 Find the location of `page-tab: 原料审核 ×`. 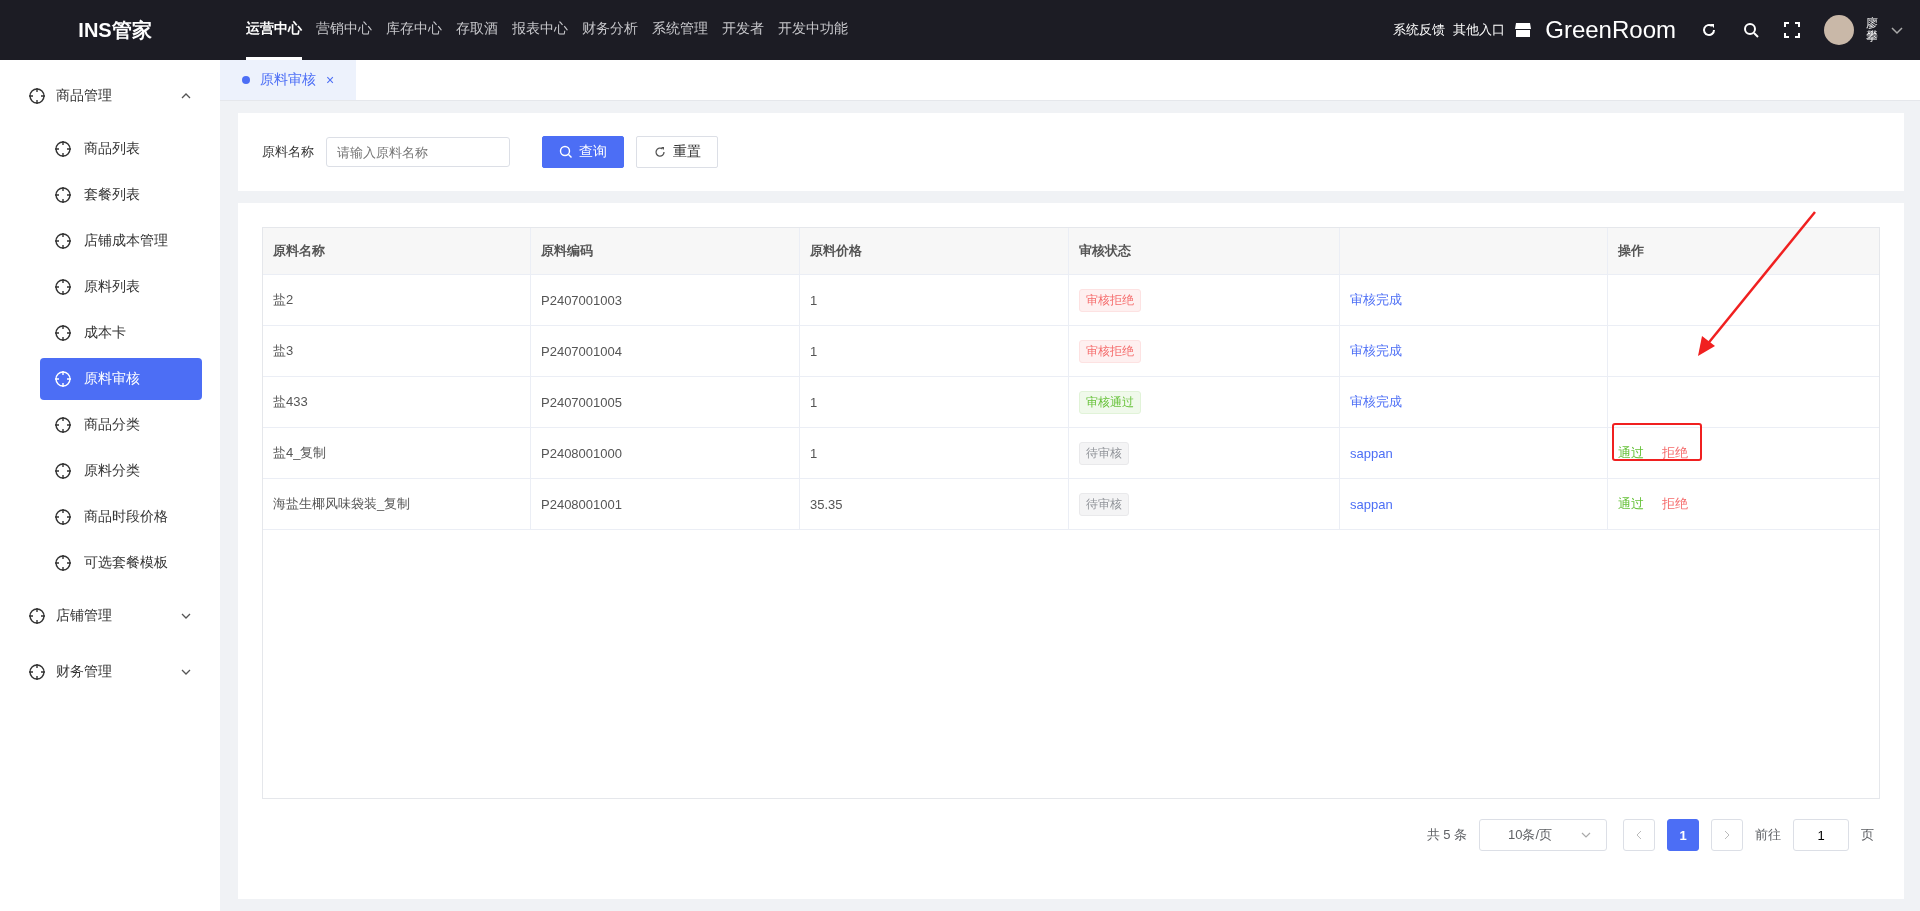

page-tab: 原料审核 × is located at coordinates (288, 80).